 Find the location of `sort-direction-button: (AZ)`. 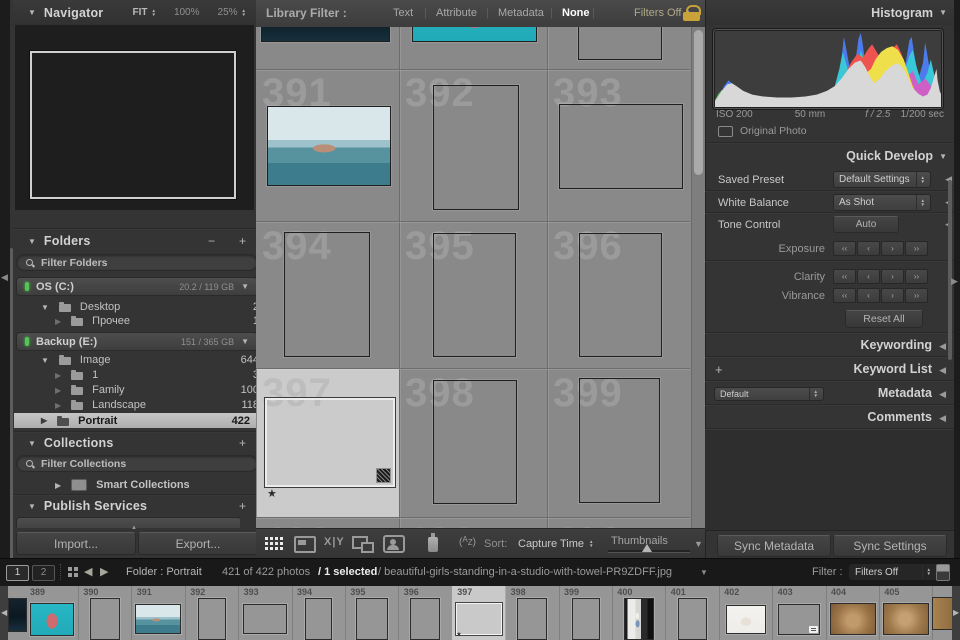

sort-direction-button: (AZ) is located at coordinates (467, 541).